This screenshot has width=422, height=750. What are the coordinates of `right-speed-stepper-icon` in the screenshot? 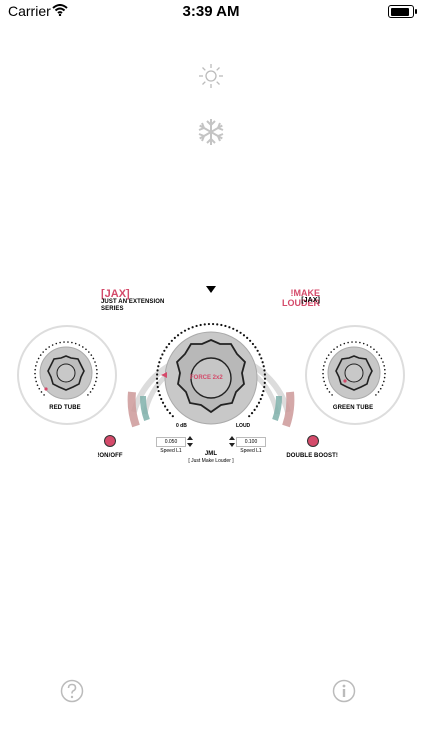 It's located at (232, 441).